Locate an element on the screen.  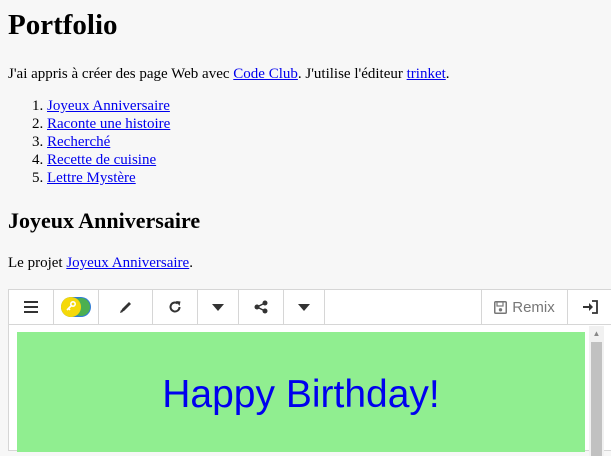
intro-prefix: J'ai appris à créer des page Web avec is located at coordinates (121, 74).